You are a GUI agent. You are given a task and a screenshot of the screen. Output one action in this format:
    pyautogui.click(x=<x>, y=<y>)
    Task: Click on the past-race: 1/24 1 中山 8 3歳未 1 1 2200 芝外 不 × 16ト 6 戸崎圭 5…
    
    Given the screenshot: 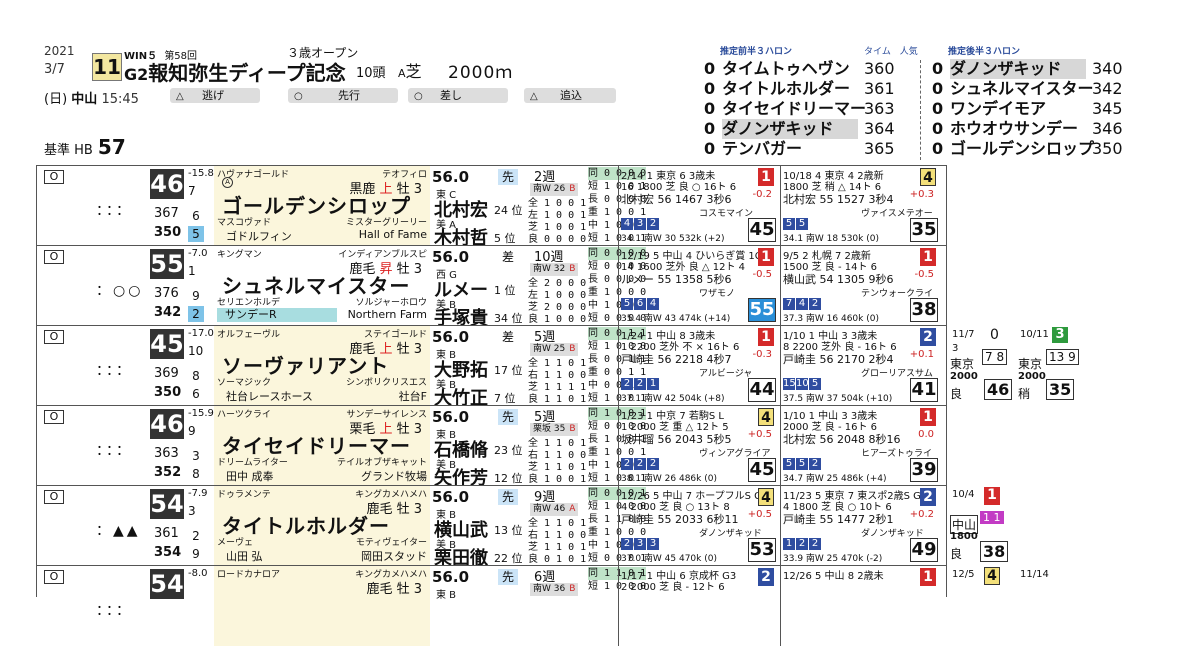 What is the action you would take?
    pyautogui.click(x=699, y=366)
    